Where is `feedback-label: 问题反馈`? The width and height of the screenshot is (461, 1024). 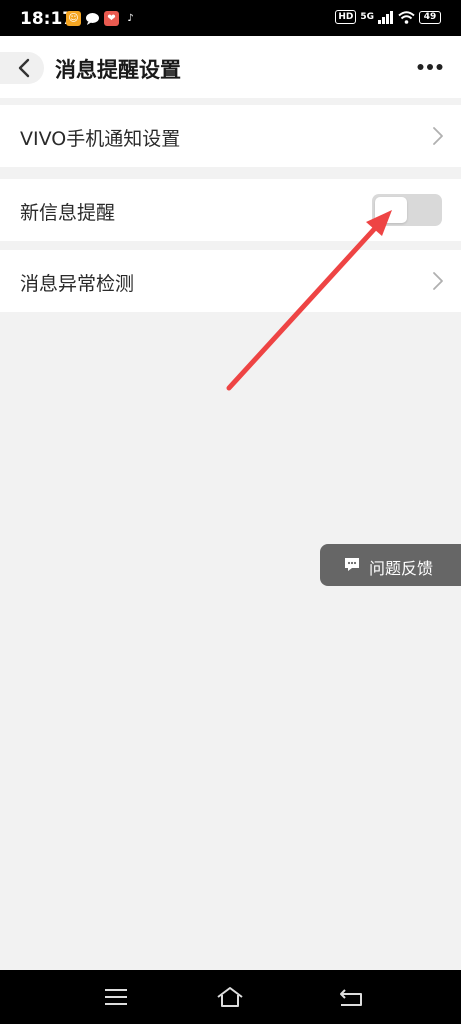 feedback-label: 问题反馈 is located at coordinates (401, 568).